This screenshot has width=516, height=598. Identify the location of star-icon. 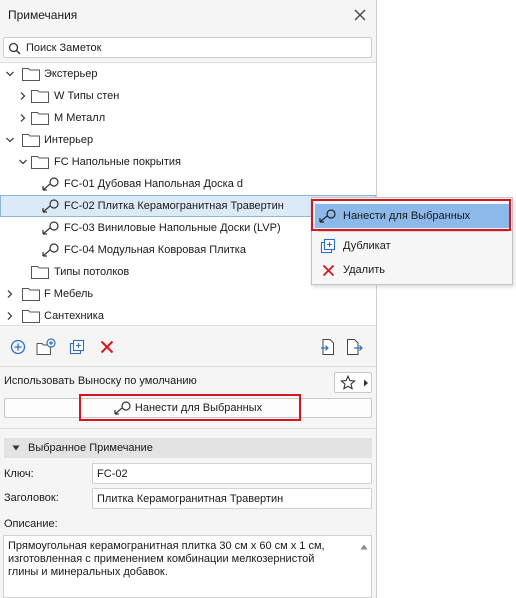
(348, 382).